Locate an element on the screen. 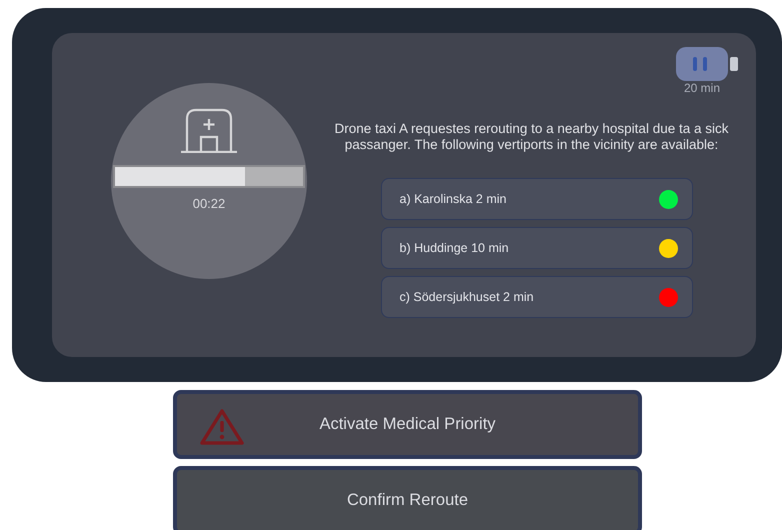 The image size is (782, 530). medical-priority-button: Activate Medical Priority is located at coordinates (407, 424).